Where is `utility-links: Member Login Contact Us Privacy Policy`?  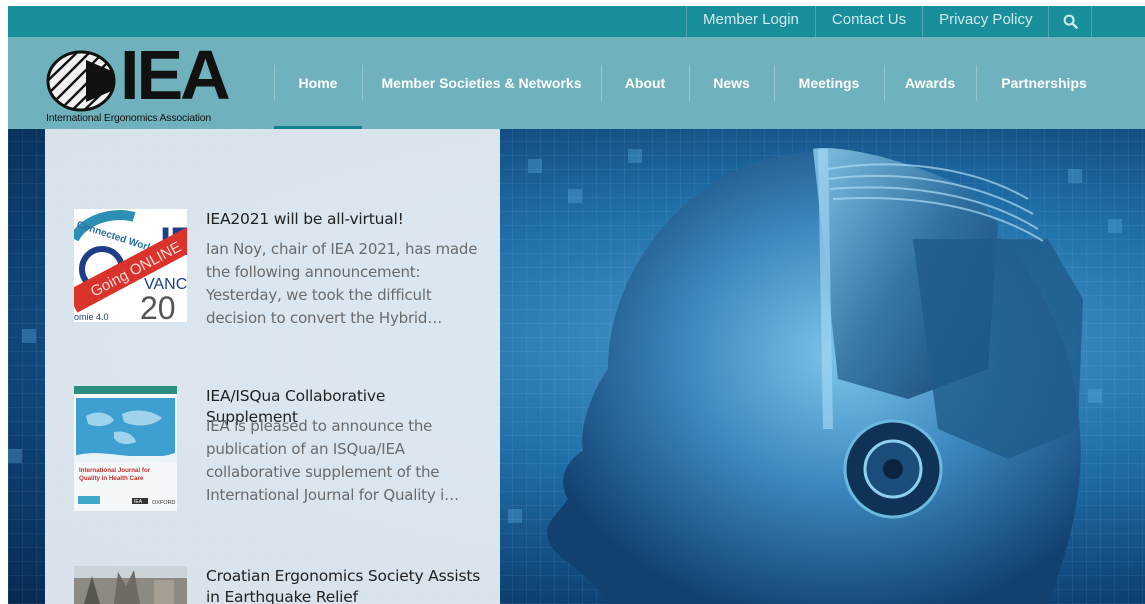
utility-links: Member Login Contact Us Privacy Policy is located at coordinates (889, 21).